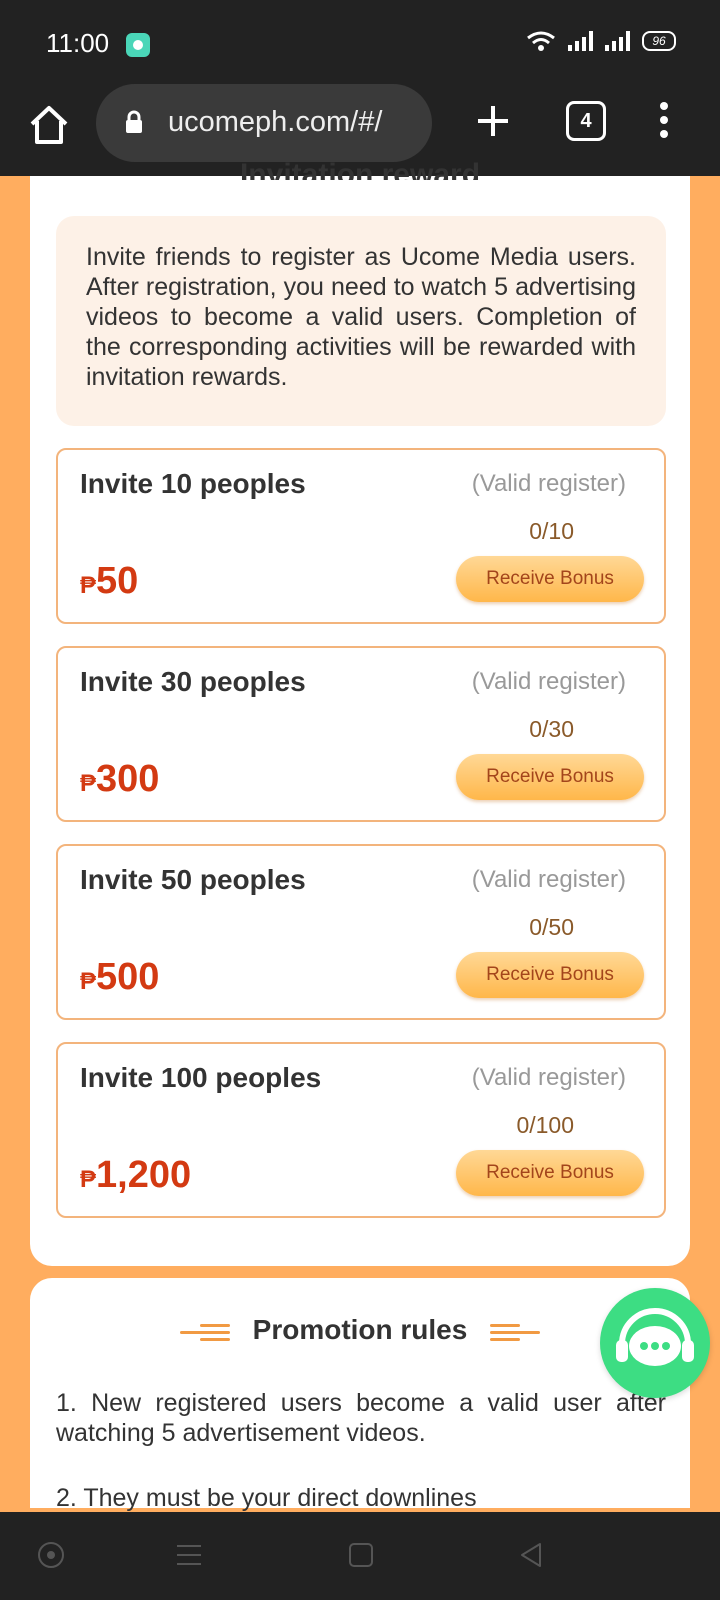  What do you see at coordinates (189, 1555) in the screenshot?
I see `menu-icon` at bounding box center [189, 1555].